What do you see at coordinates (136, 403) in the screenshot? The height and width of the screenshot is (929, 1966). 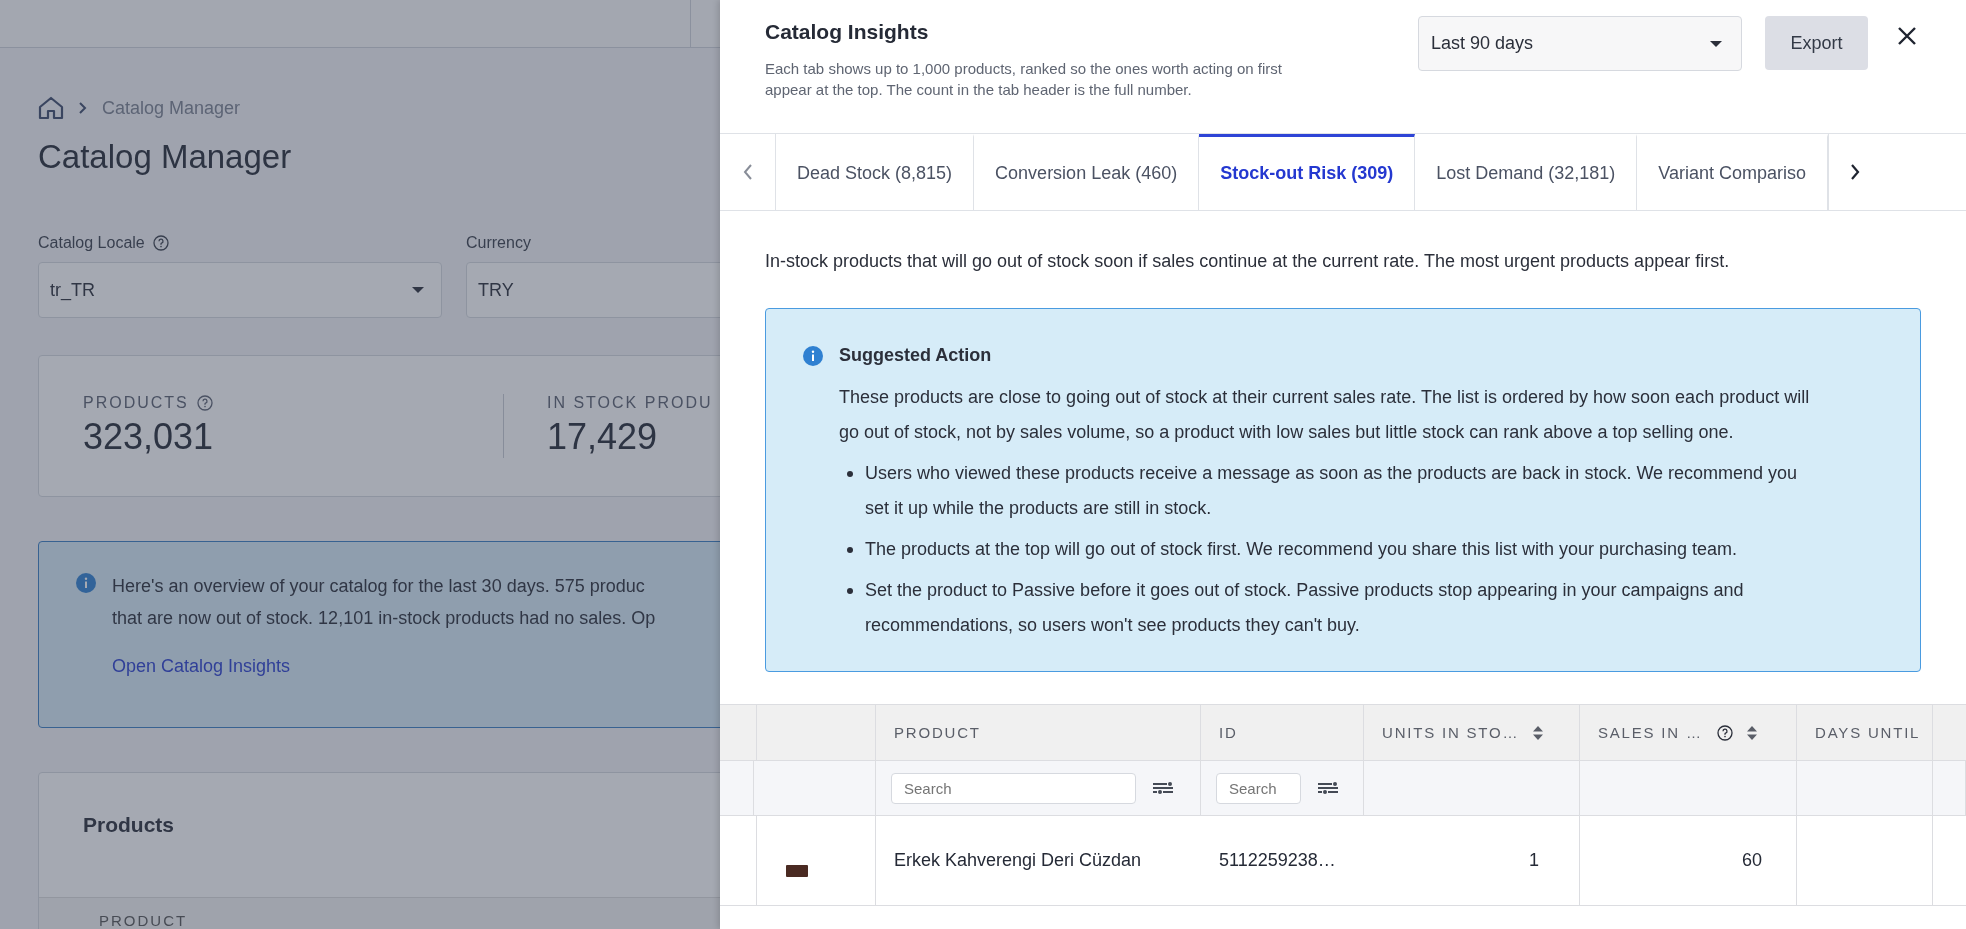 I see `stat-label: PRODUCTS` at bounding box center [136, 403].